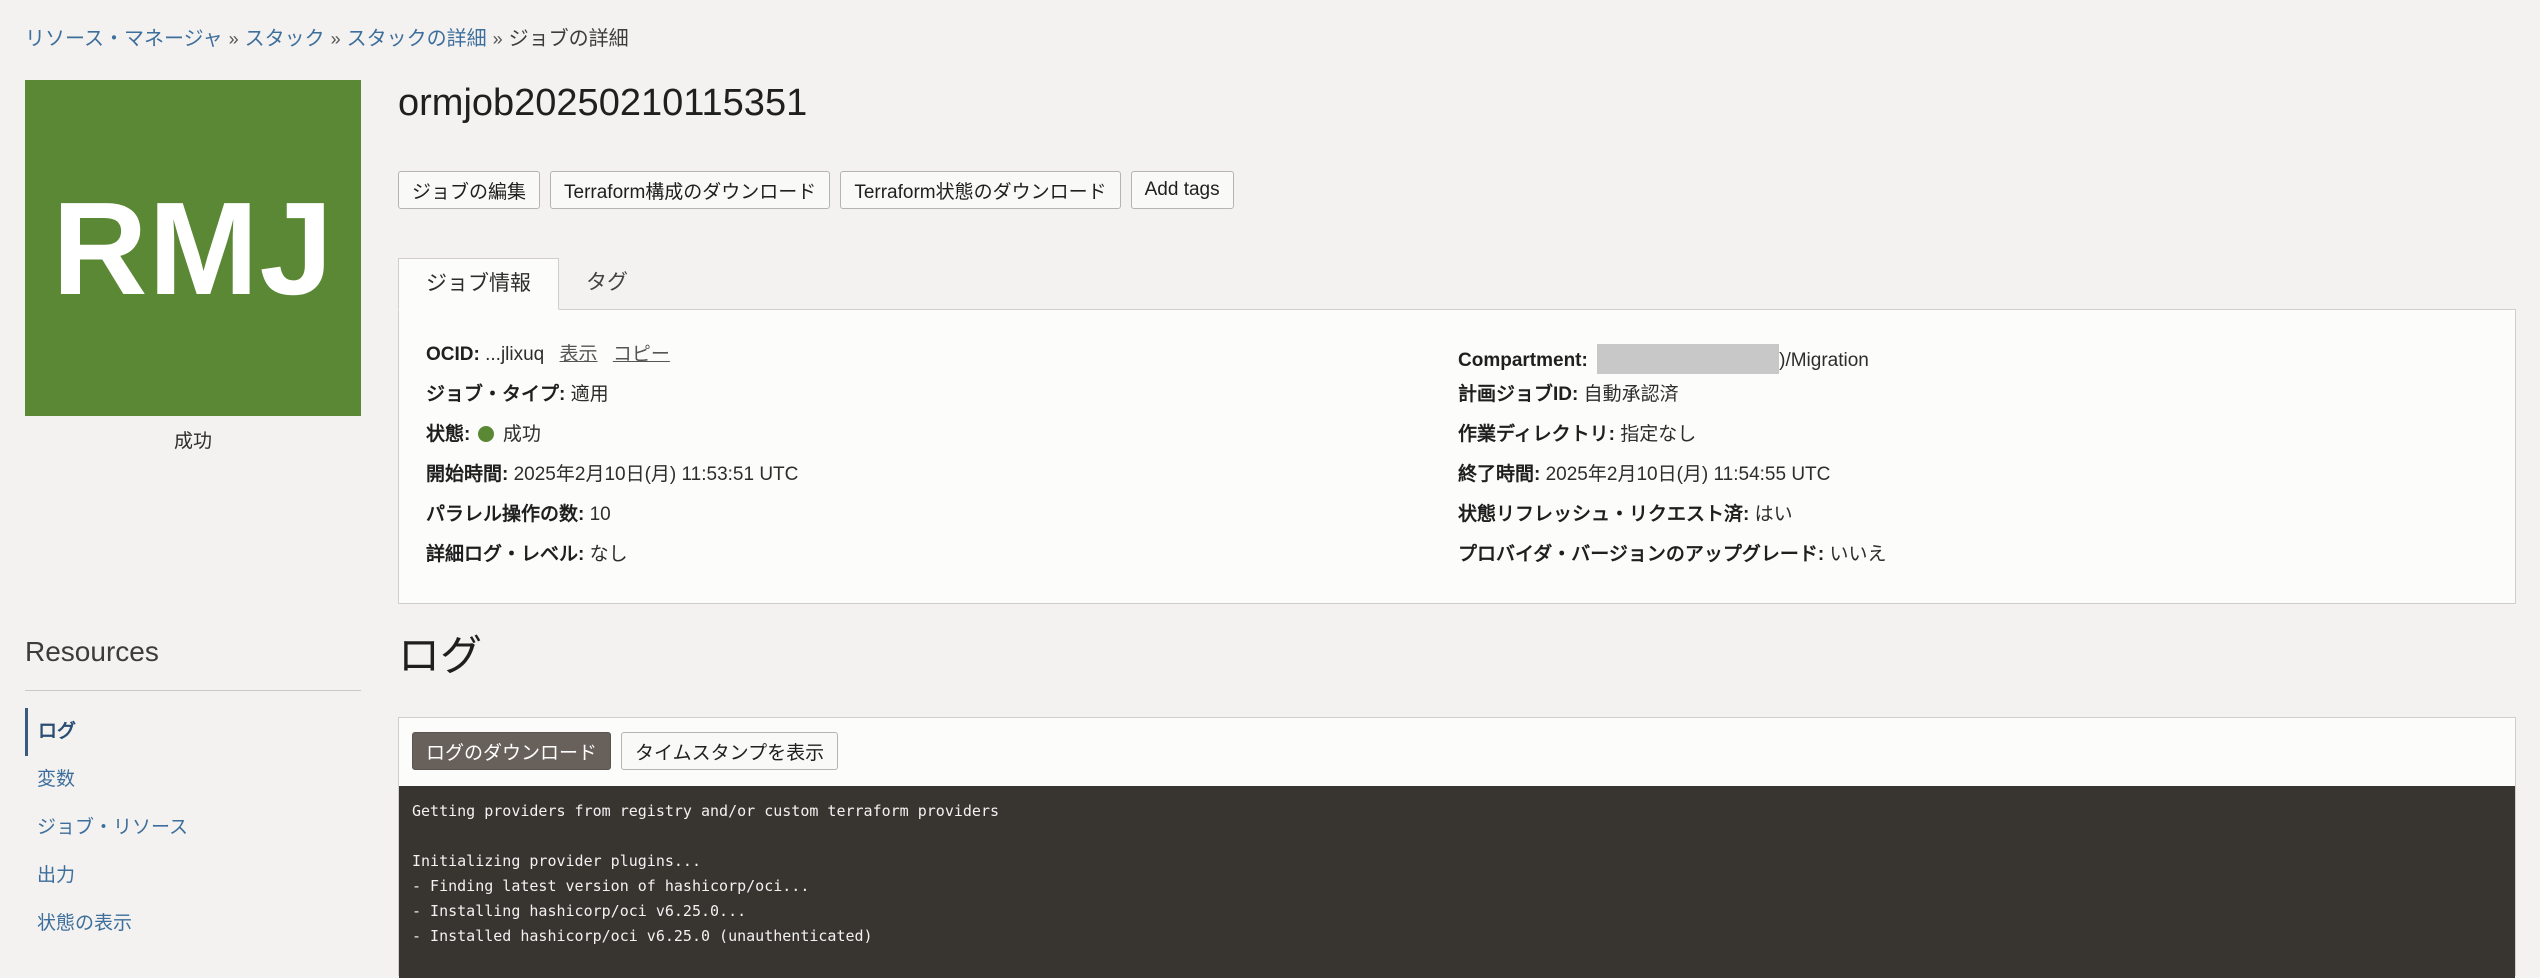 The image size is (2540, 978). Describe the element at coordinates (568, 39) in the screenshot. I see `breadcrumb-current: ジョブの詳細` at that location.